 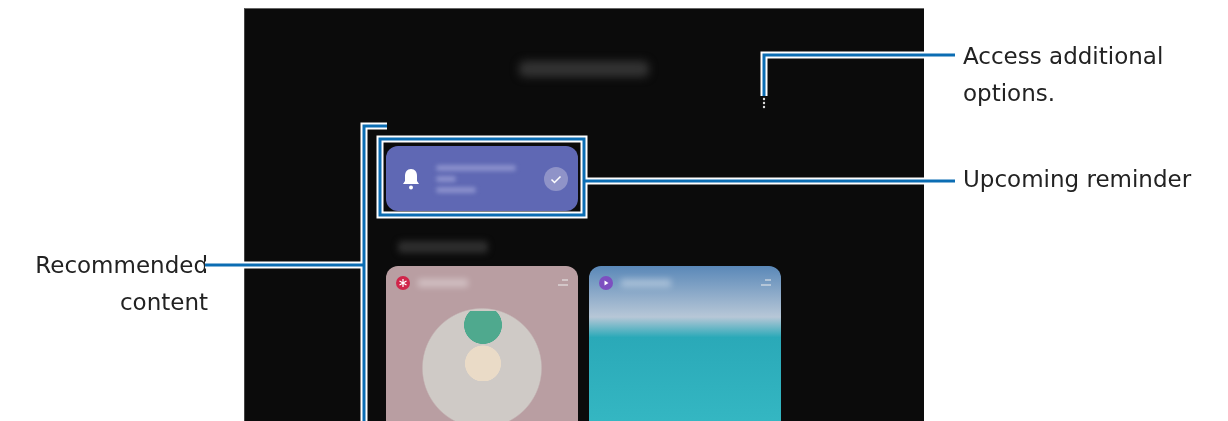 What do you see at coordinates (556, 178) in the screenshot?
I see `check-icon` at bounding box center [556, 178].